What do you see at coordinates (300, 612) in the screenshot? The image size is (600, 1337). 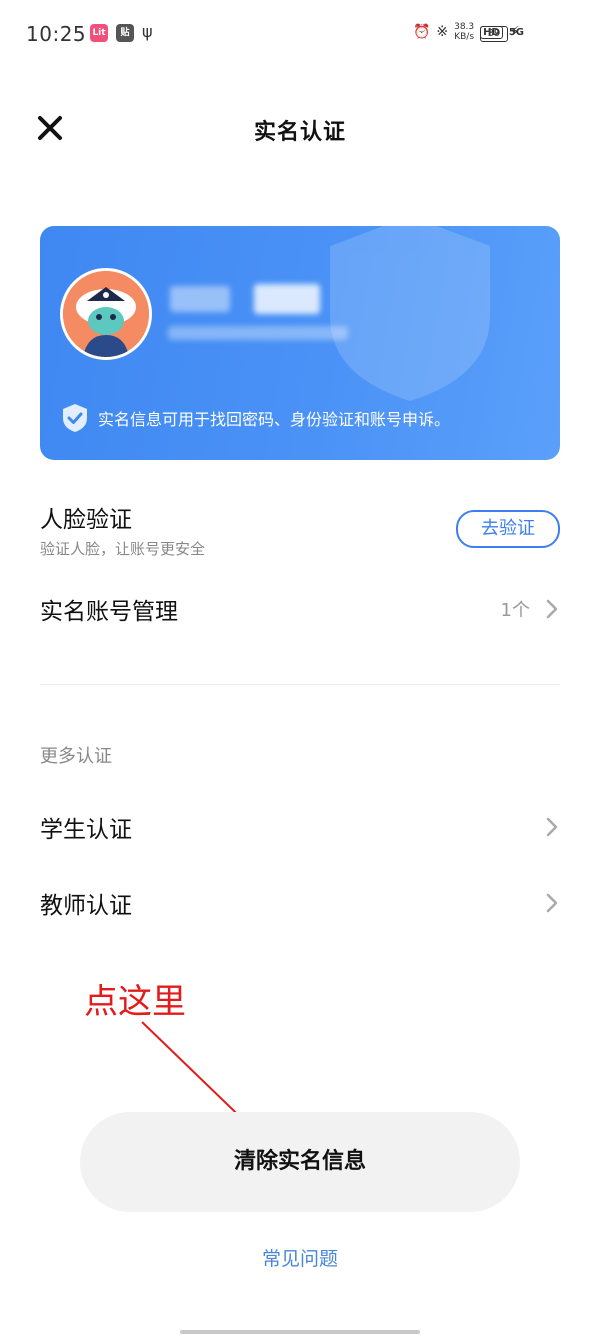 I see `account-management-row: 实名账号管理 1个` at bounding box center [300, 612].